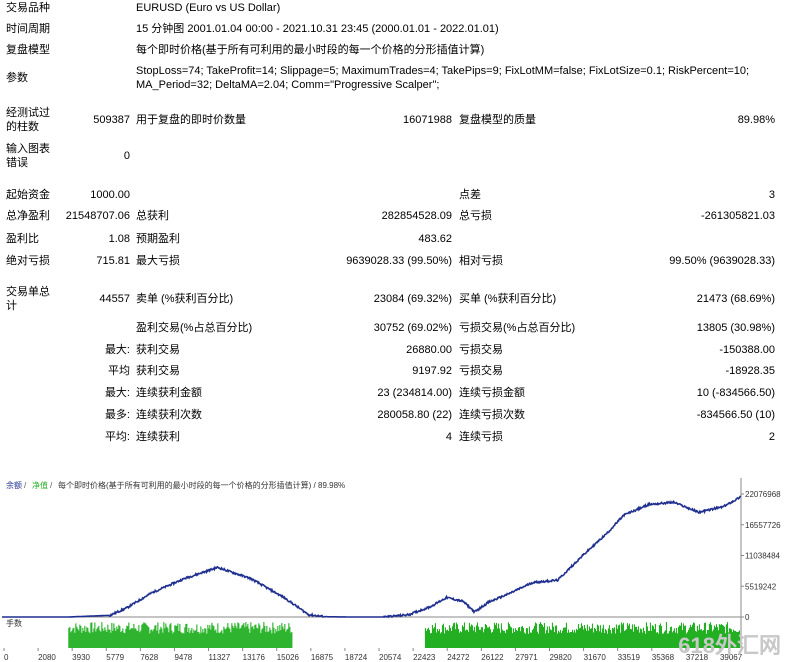 This screenshot has width=785, height=662. I want to click on maximal-label: 最多:, so click(117, 415).